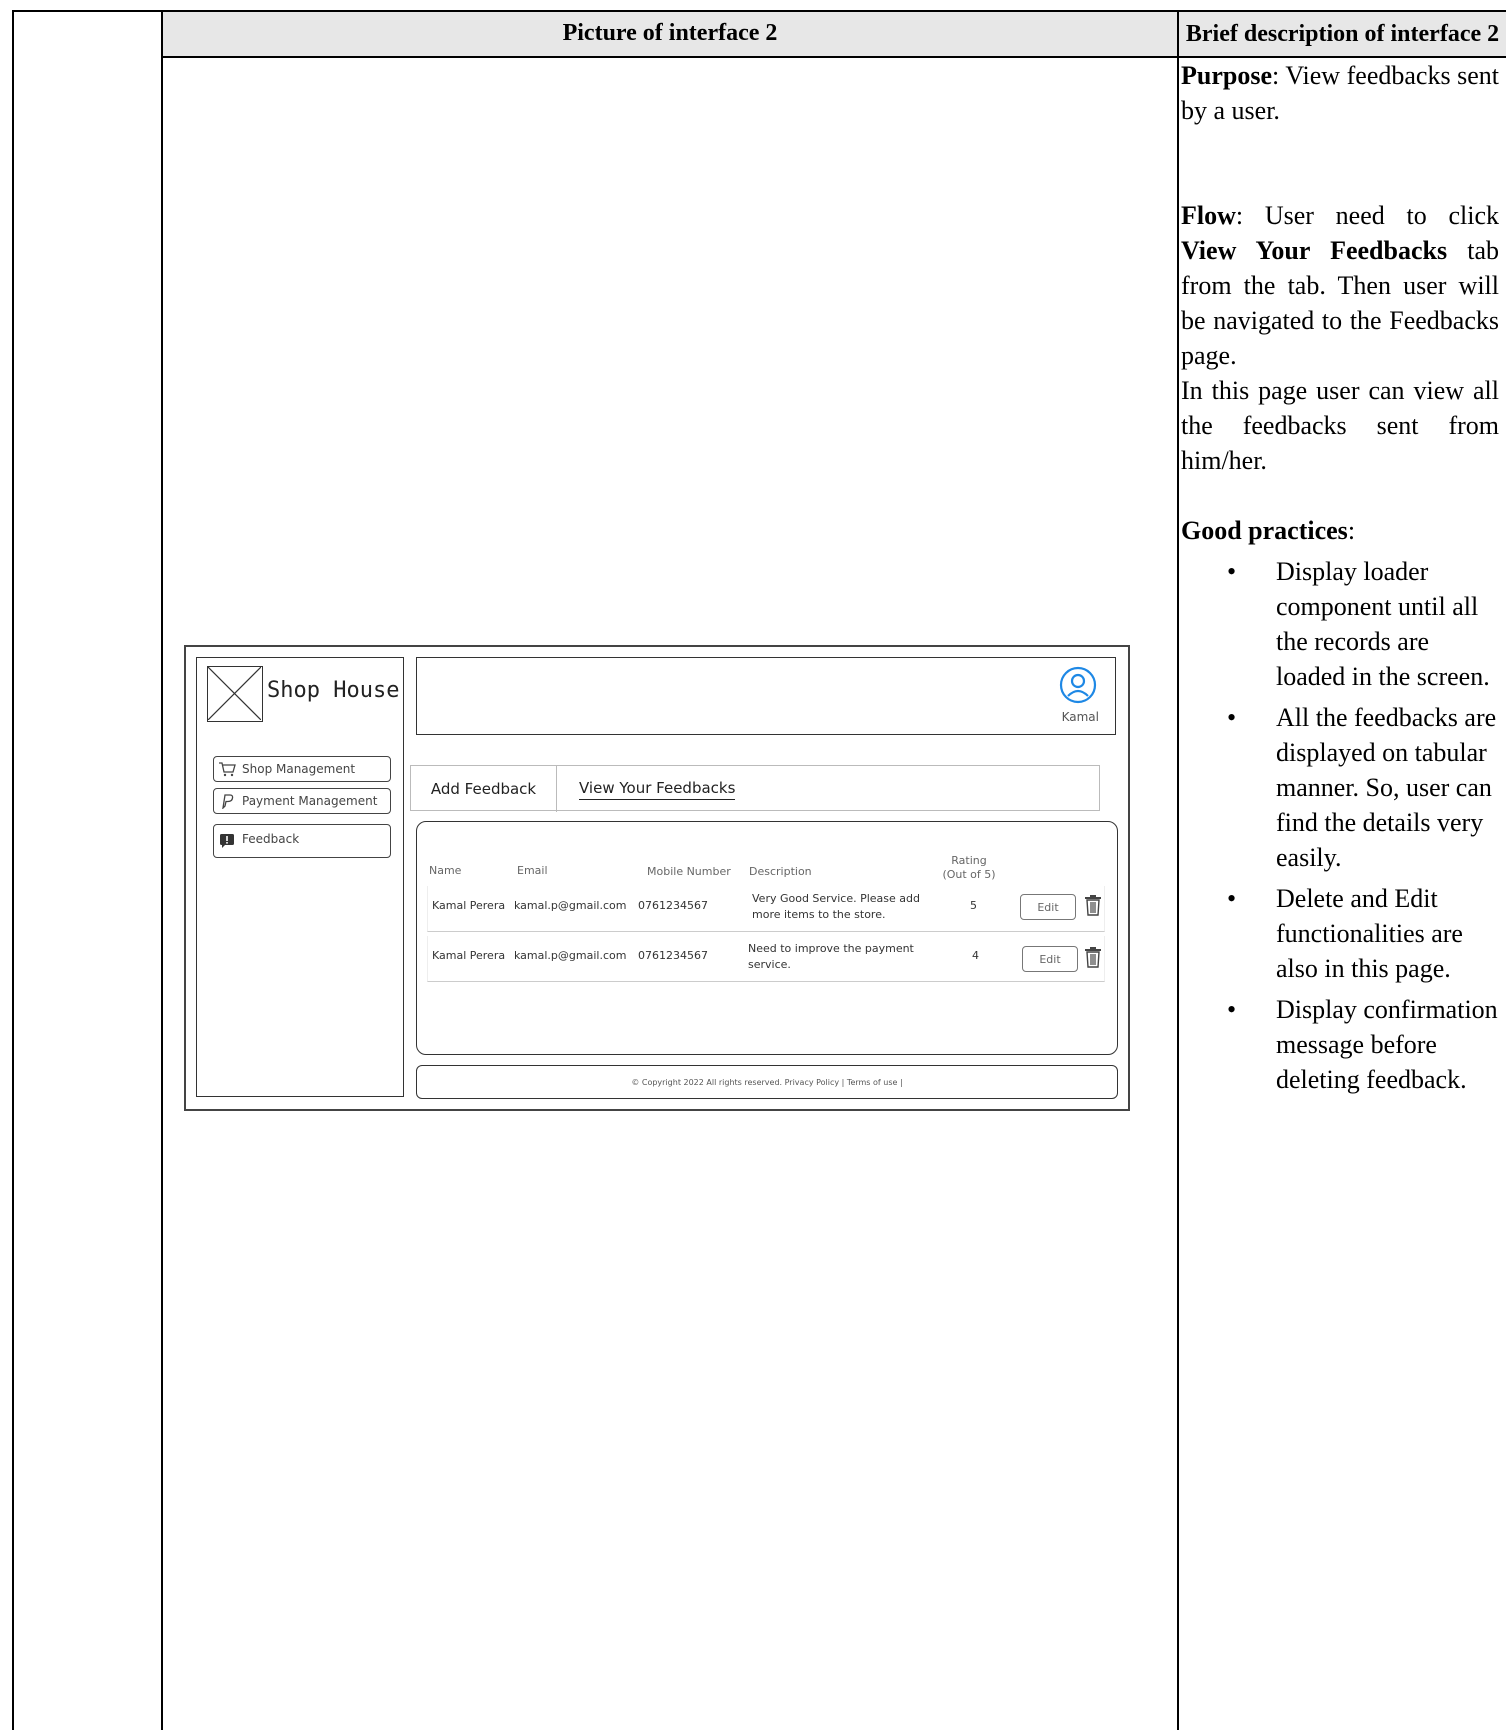 The height and width of the screenshot is (1730, 1506). Describe the element at coordinates (333, 690) in the screenshot. I see `brand-name: Shop House` at that location.